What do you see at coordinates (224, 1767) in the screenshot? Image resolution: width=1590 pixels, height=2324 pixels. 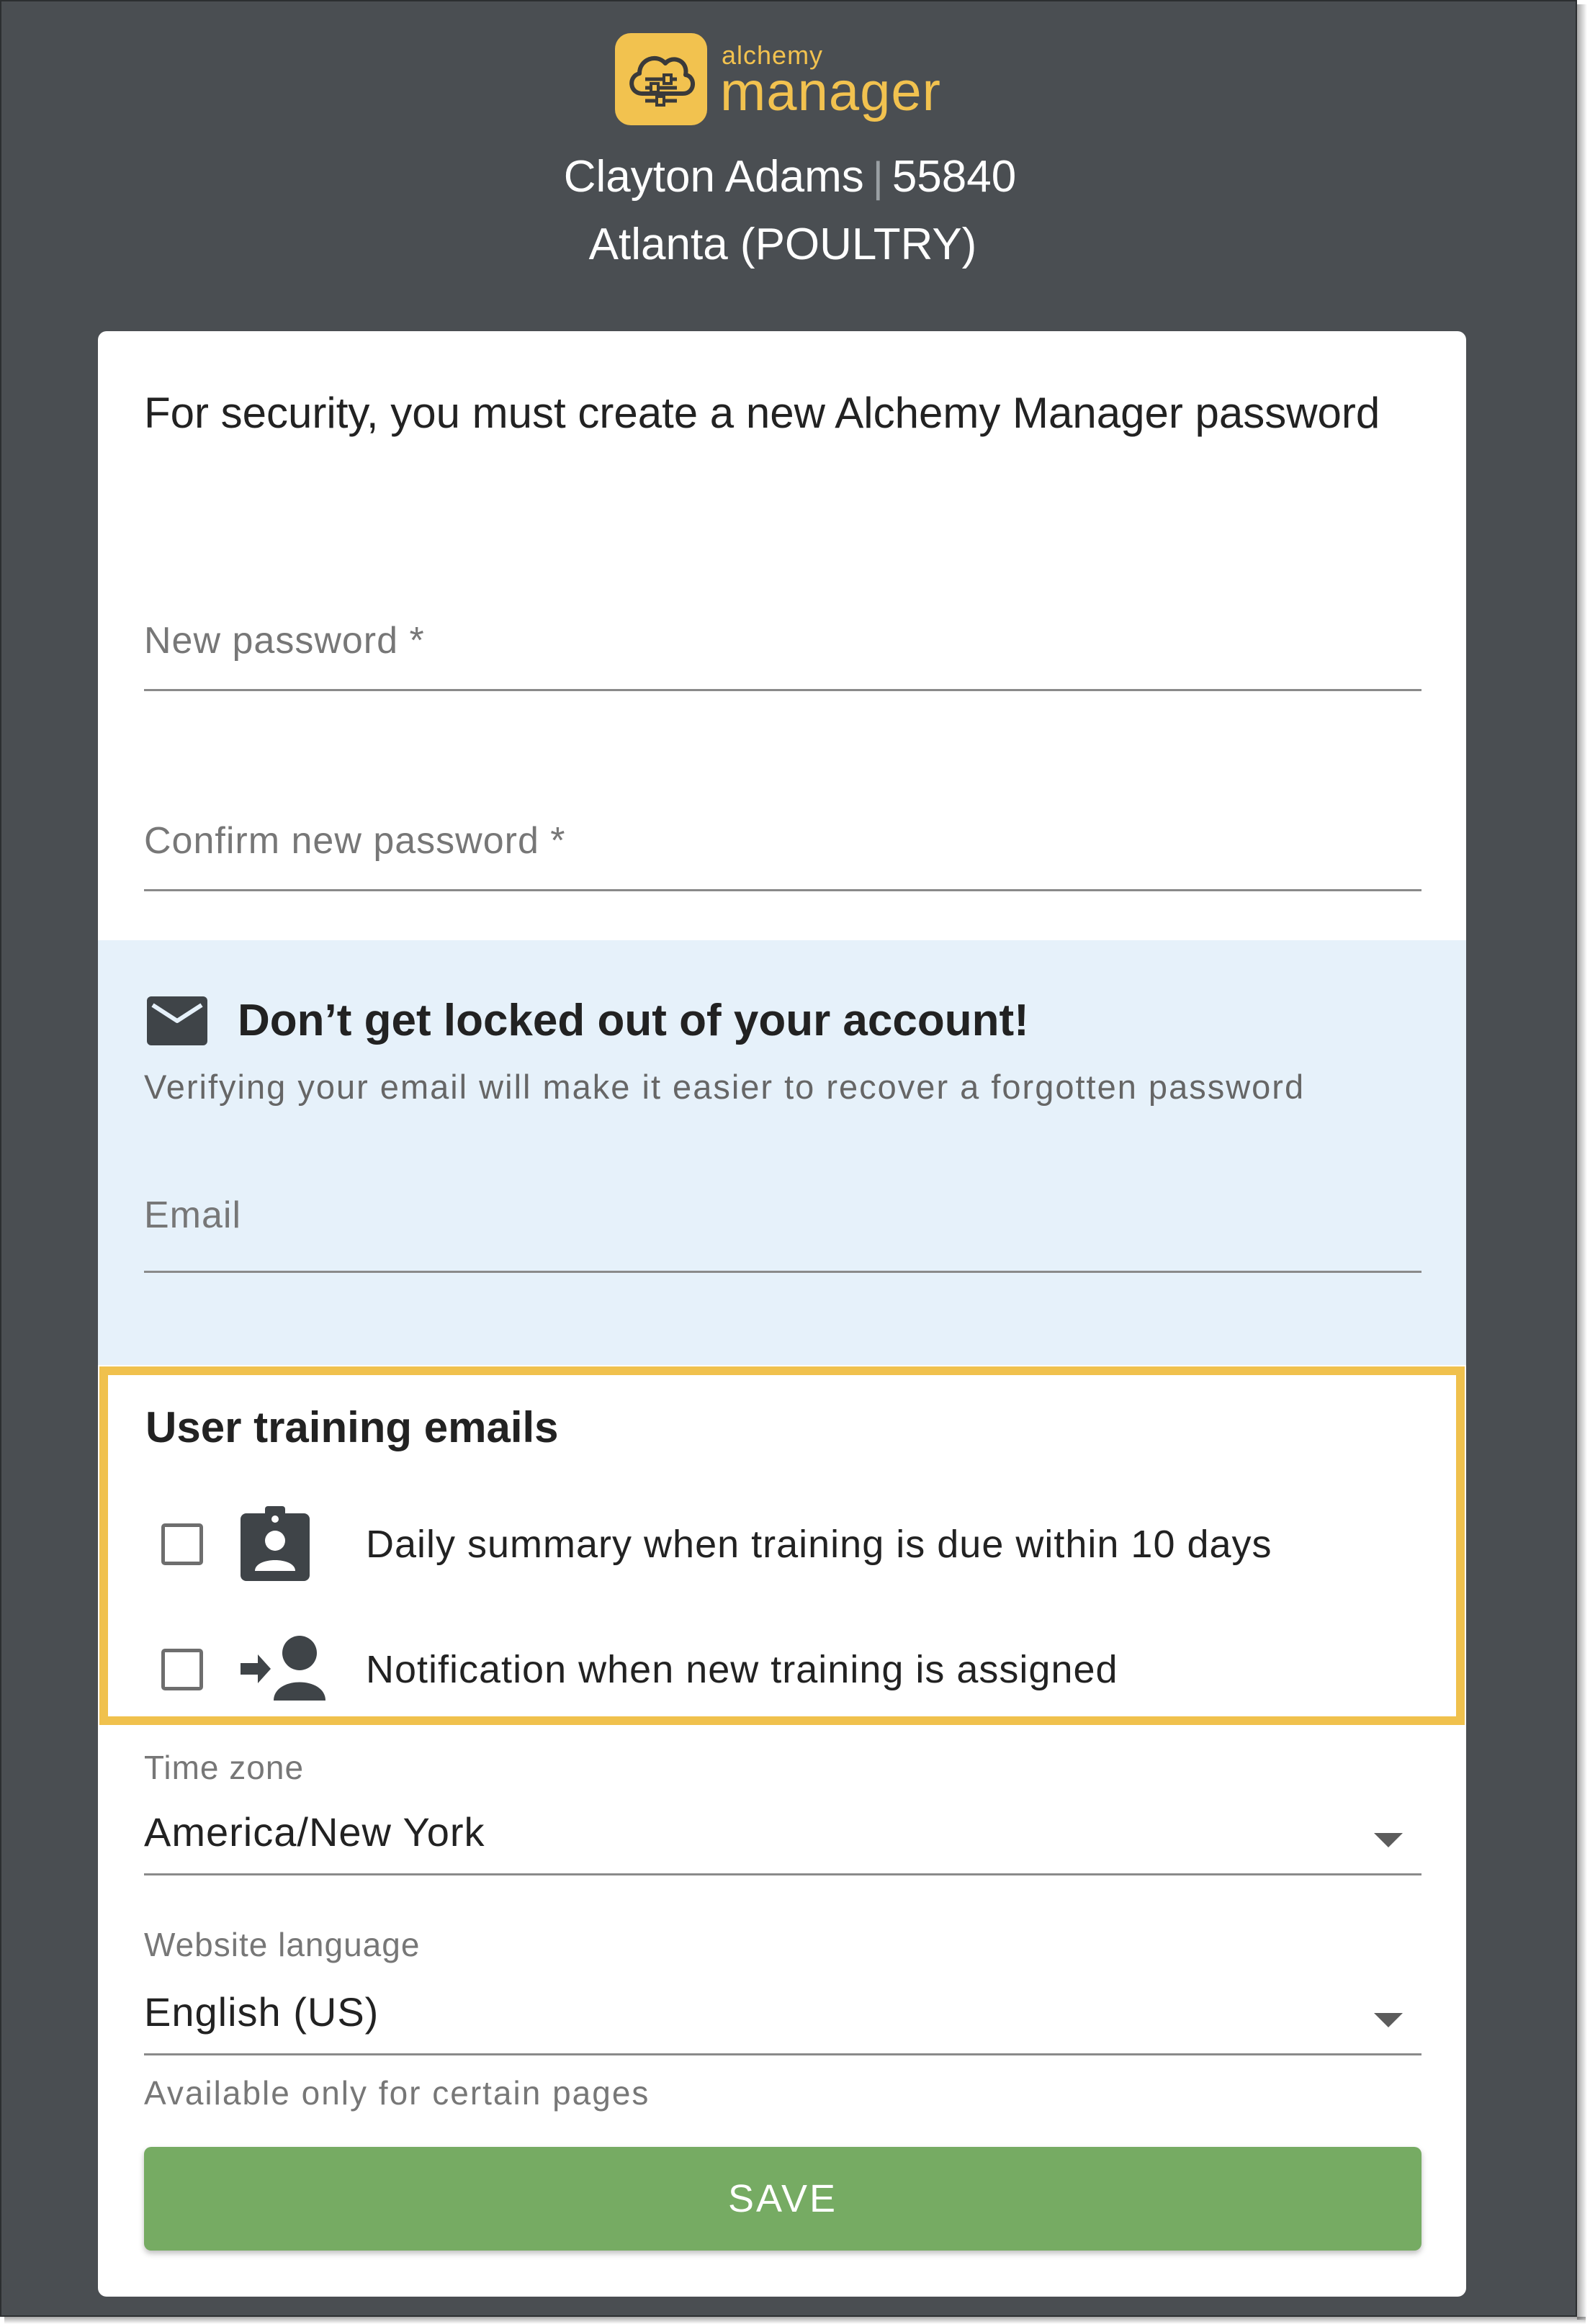 I see `timezone-label: Time zone` at bounding box center [224, 1767].